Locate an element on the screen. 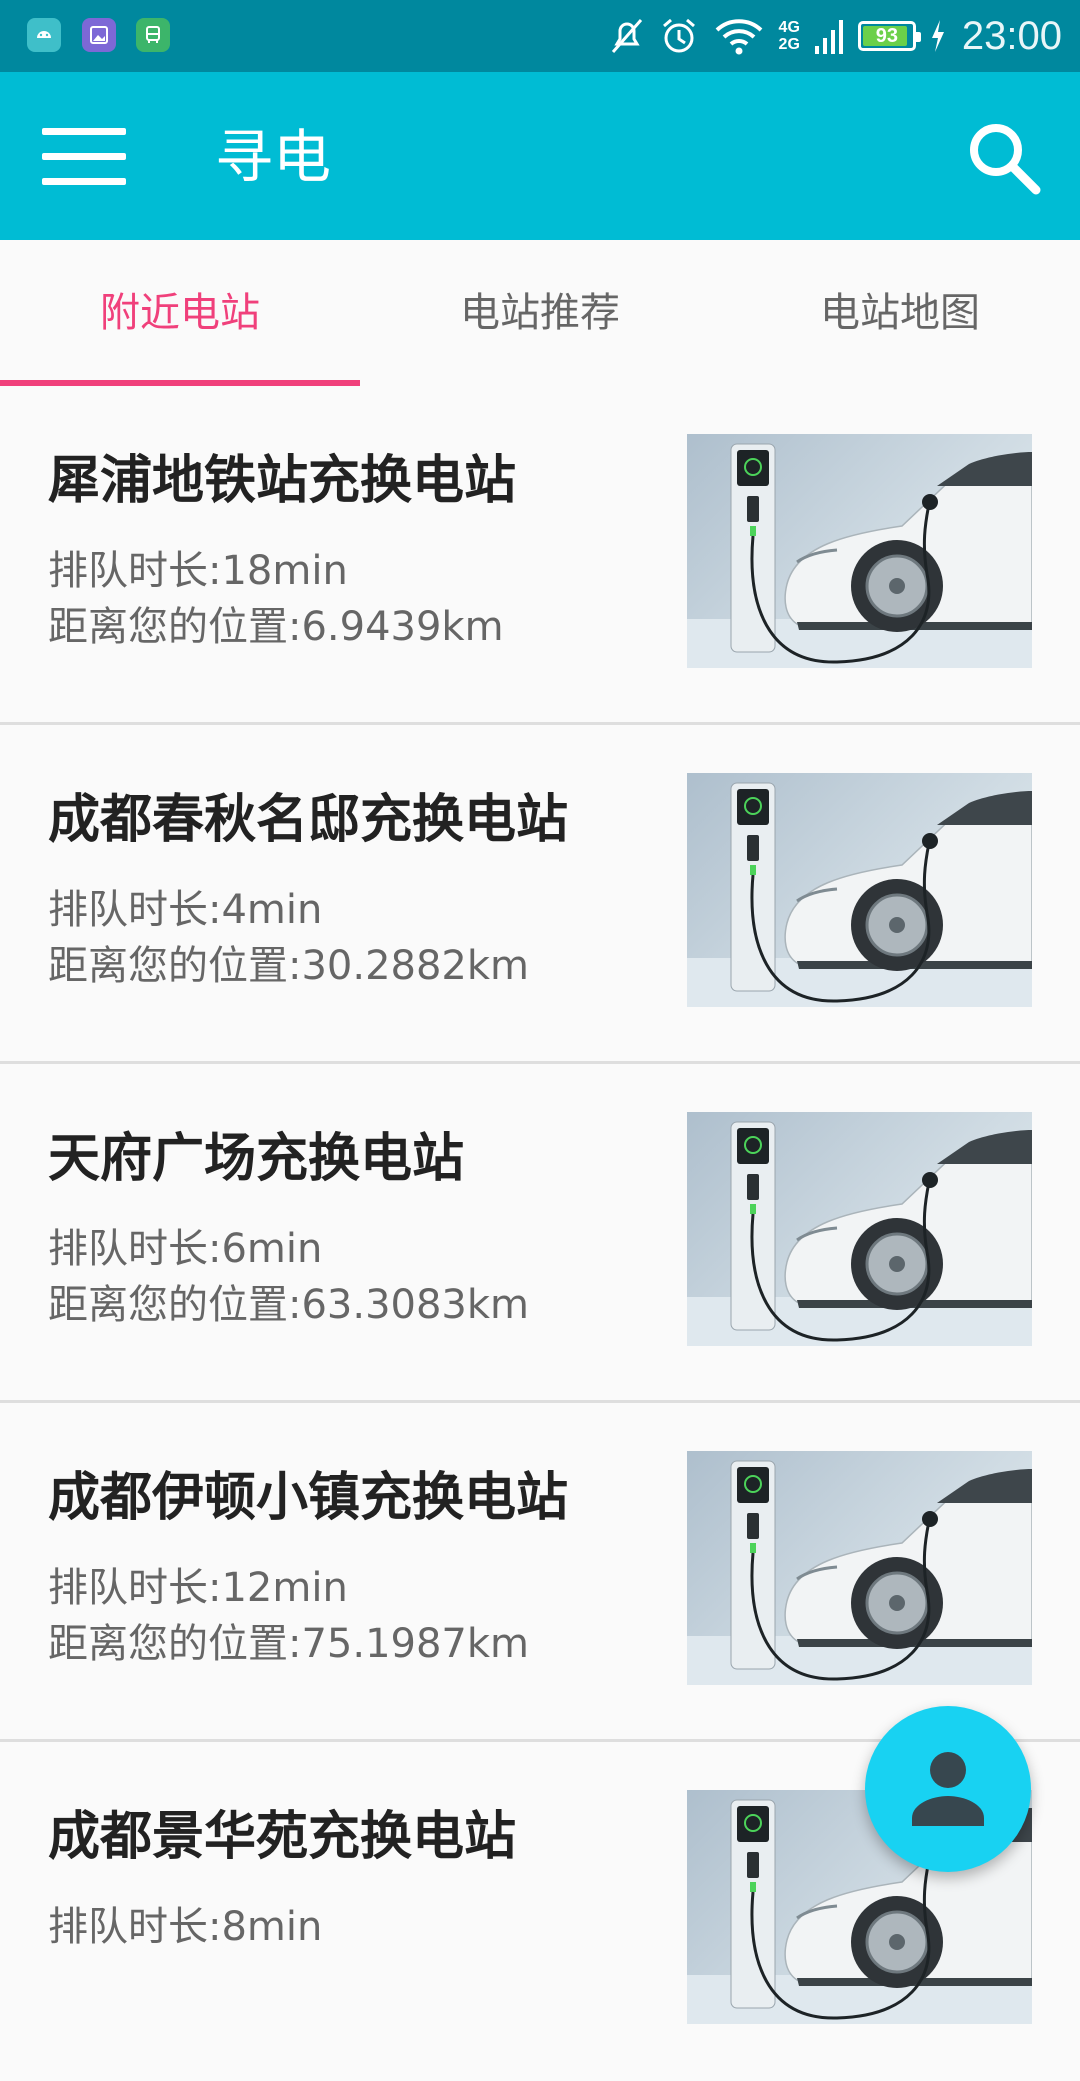  mute-icon is located at coordinates (626, 36).